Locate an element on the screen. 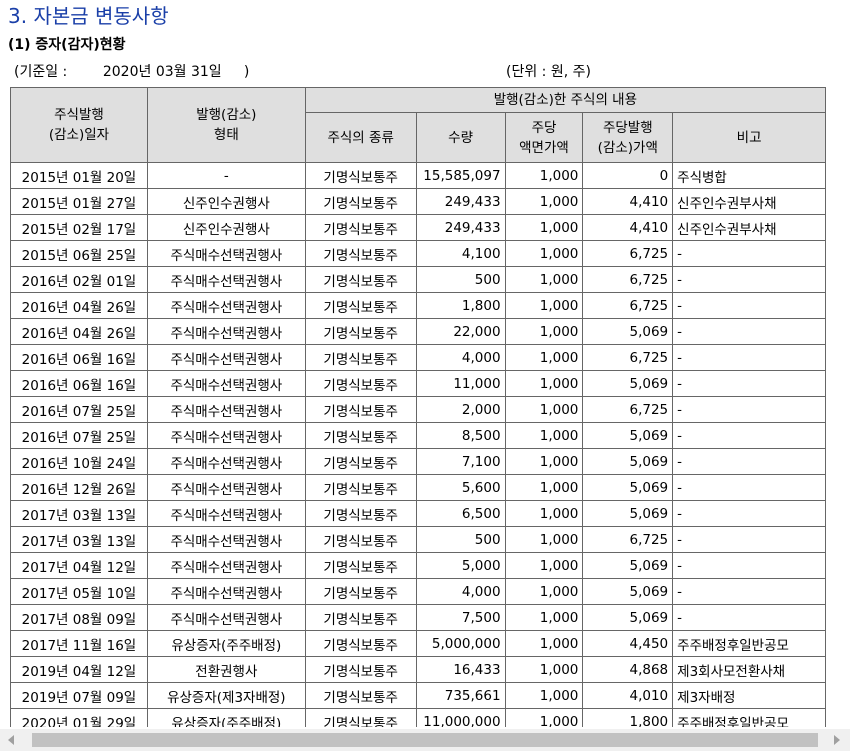 The image size is (850, 751). cell-form: 신주인수권행사 is located at coordinates (226, 227).